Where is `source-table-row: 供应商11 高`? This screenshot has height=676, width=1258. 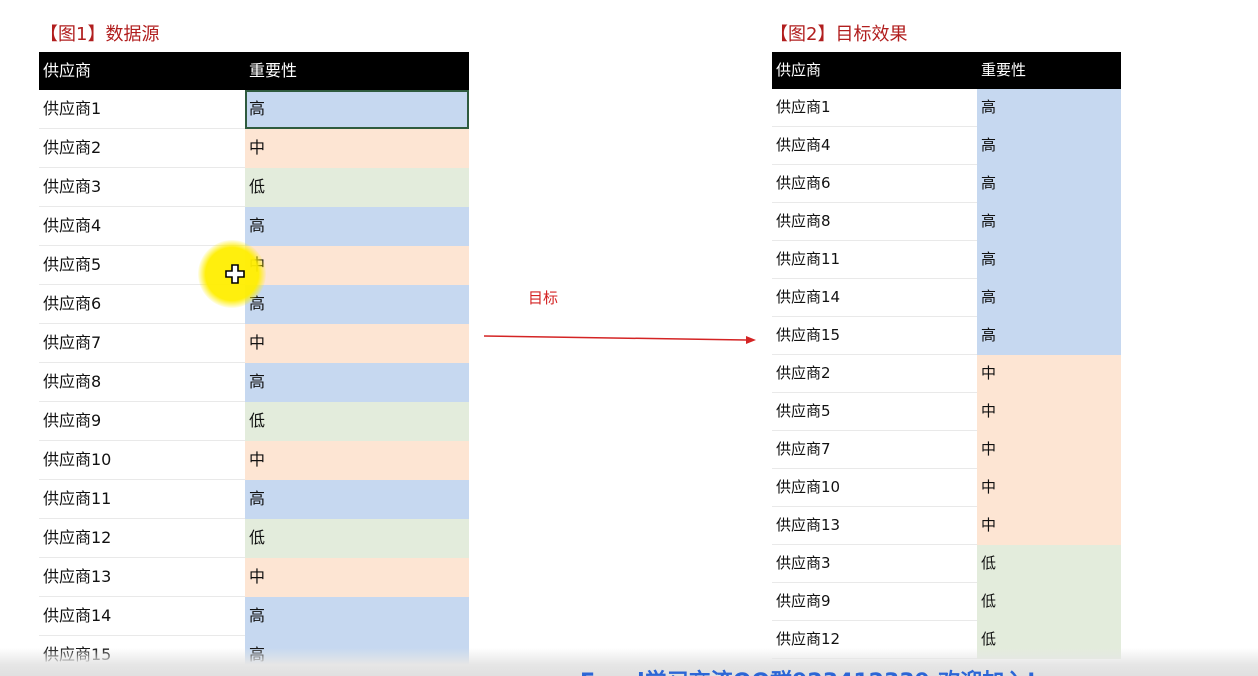
source-table-row: 供应商11 高 is located at coordinates (254, 499).